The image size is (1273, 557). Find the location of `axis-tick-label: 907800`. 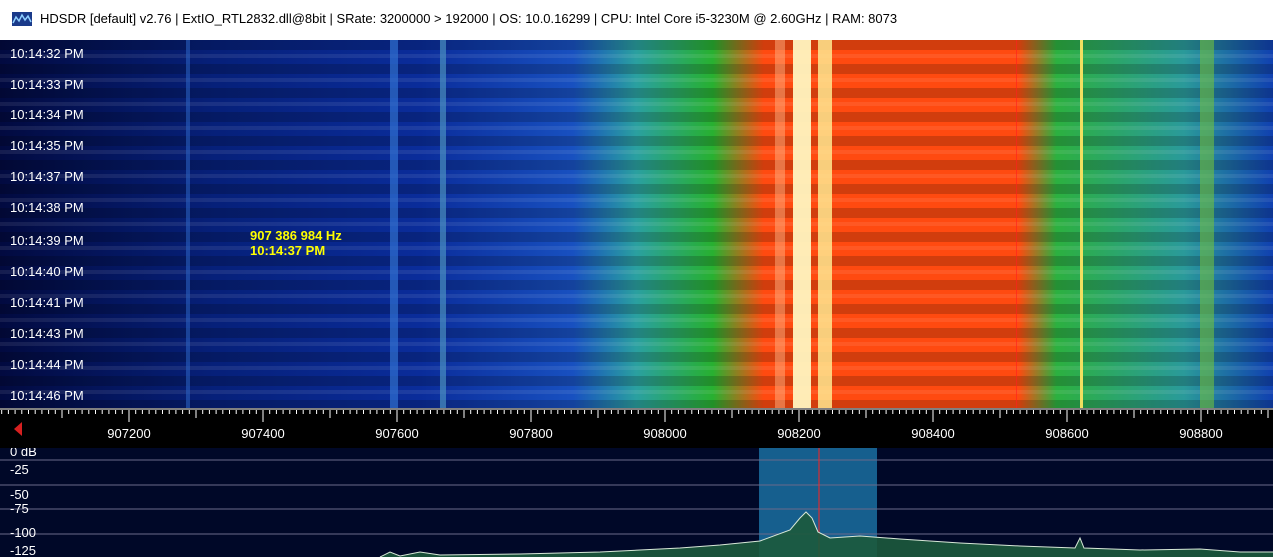

axis-tick-label: 907800 is located at coordinates (531, 433).